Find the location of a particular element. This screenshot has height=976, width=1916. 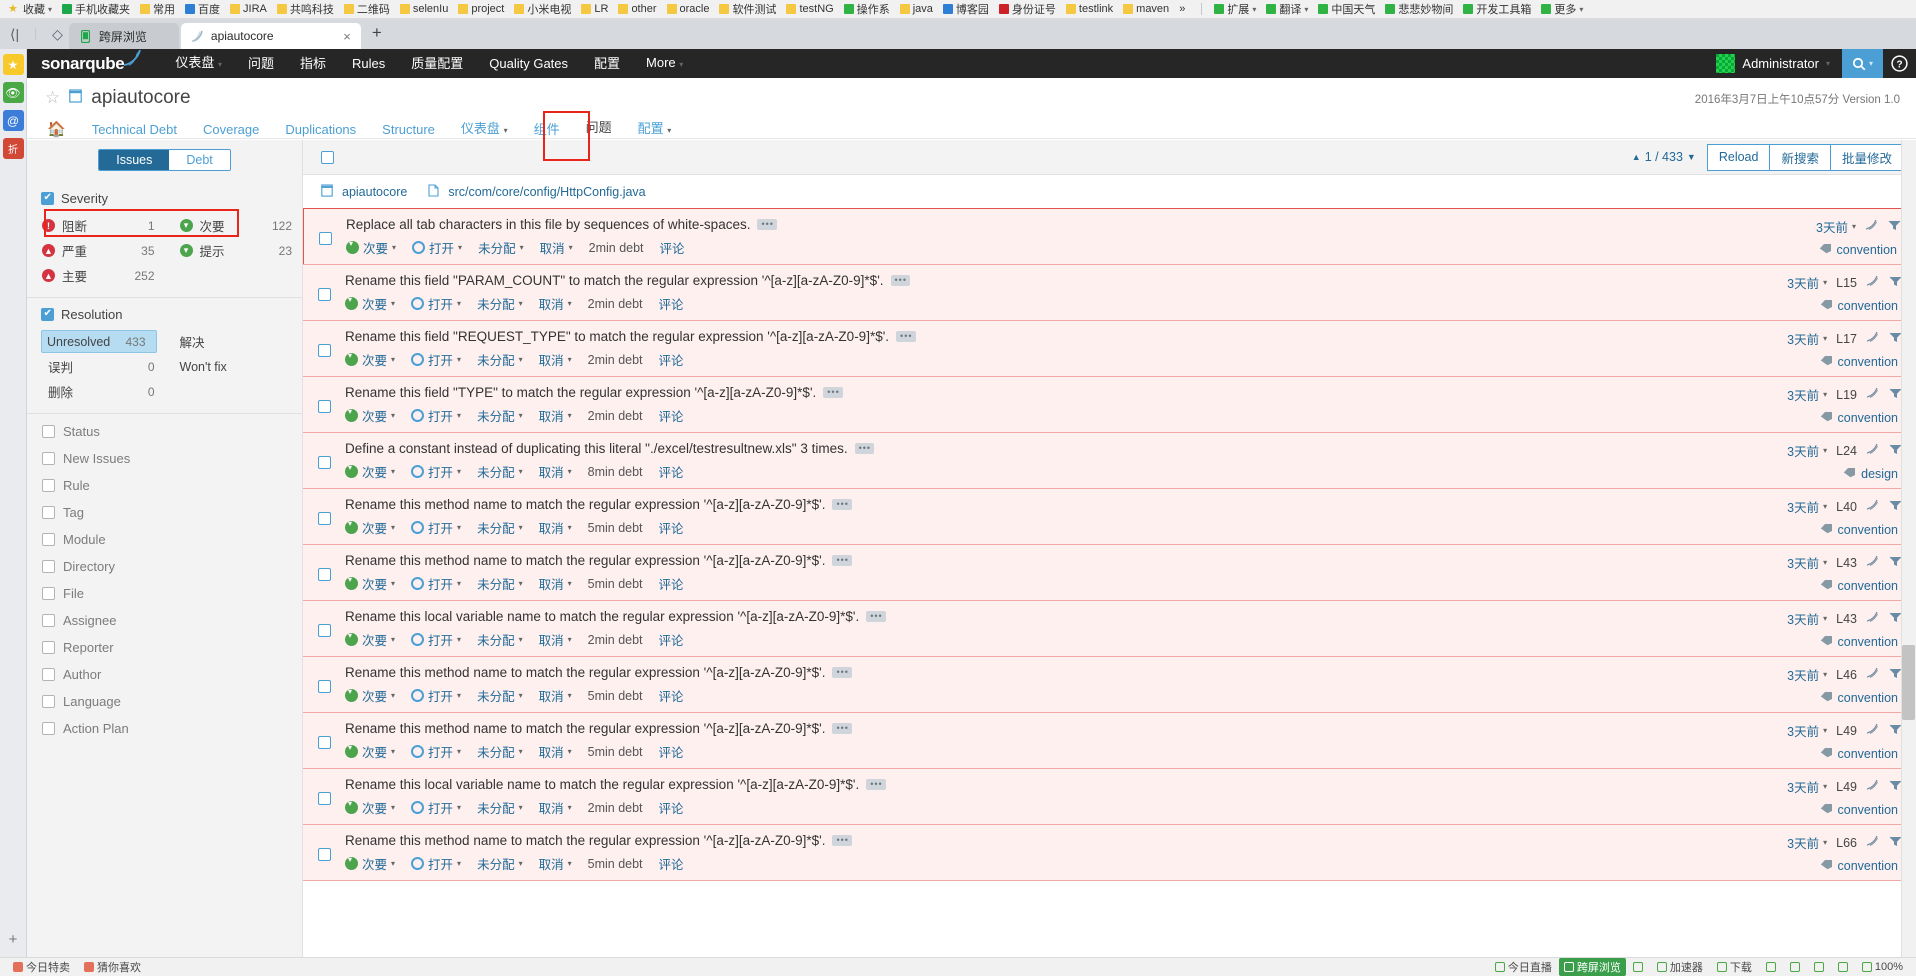

add-icon: + is located at coordinates (13, 939).